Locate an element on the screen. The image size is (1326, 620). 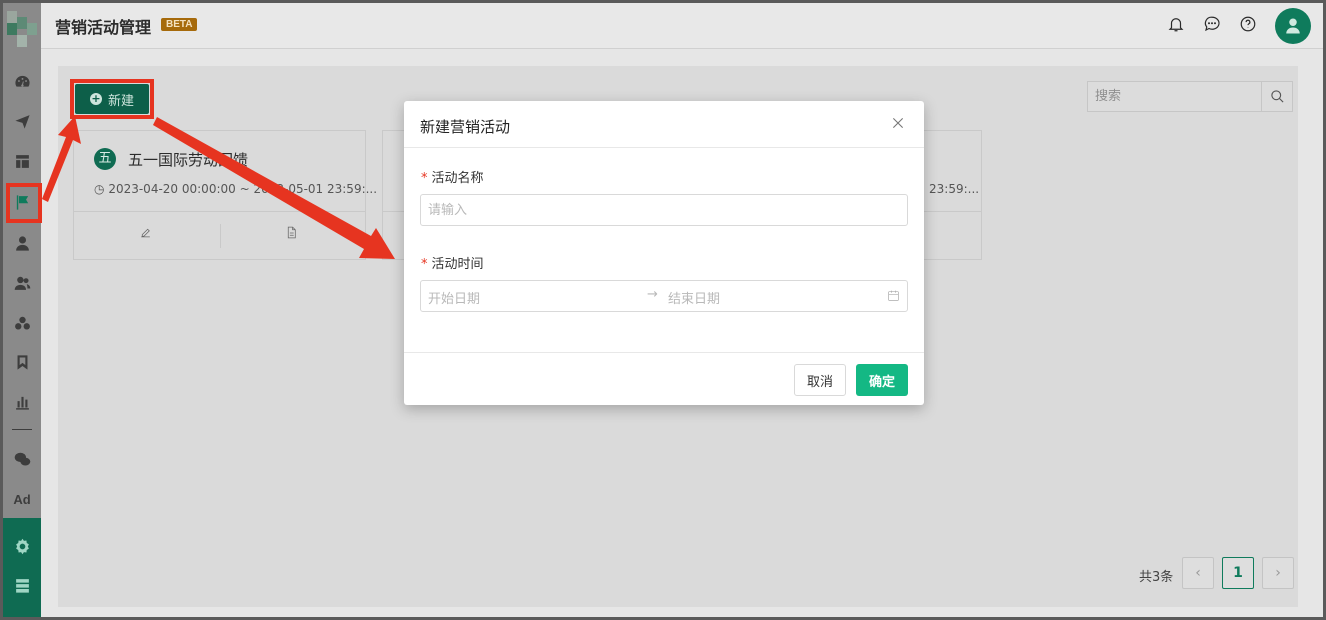
confirm-button: 确定 is located at coordinates (882, 380).